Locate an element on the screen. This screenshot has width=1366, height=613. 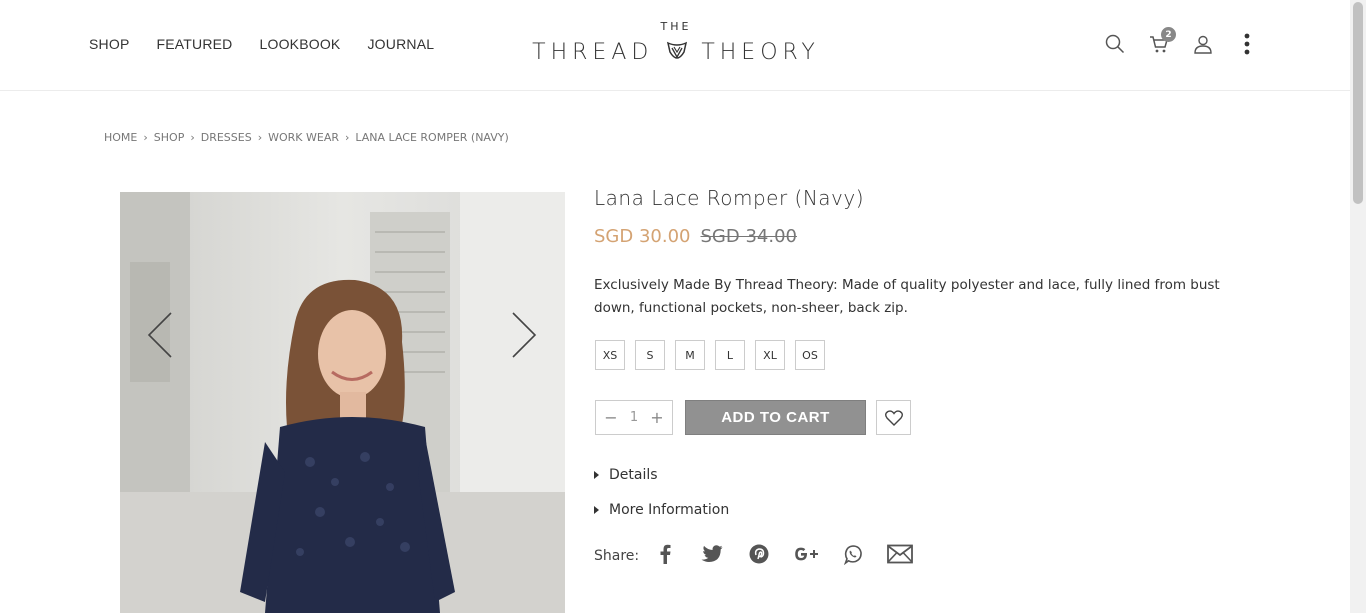
nav-journal: JOURNAL is located at coordinates (400, 44).